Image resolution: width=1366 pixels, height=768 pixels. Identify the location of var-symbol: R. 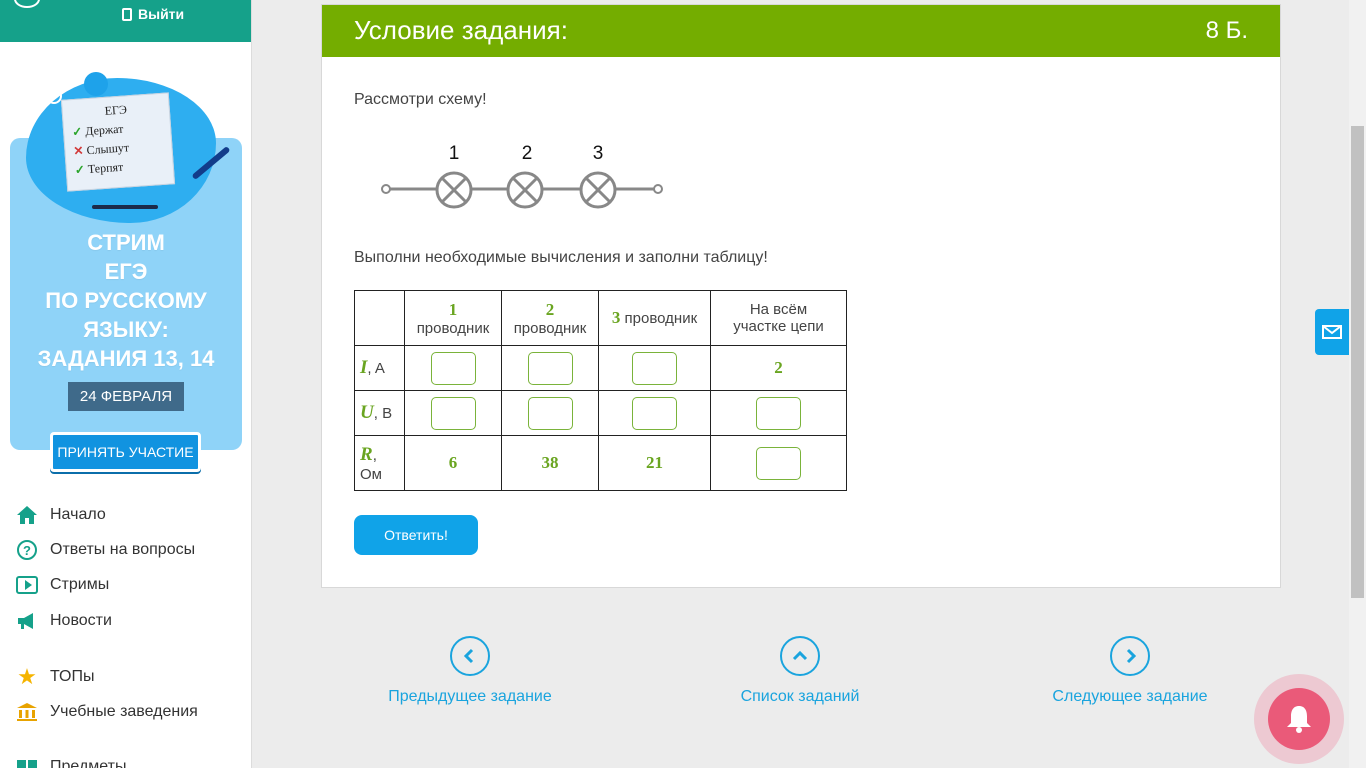
(366, 454).